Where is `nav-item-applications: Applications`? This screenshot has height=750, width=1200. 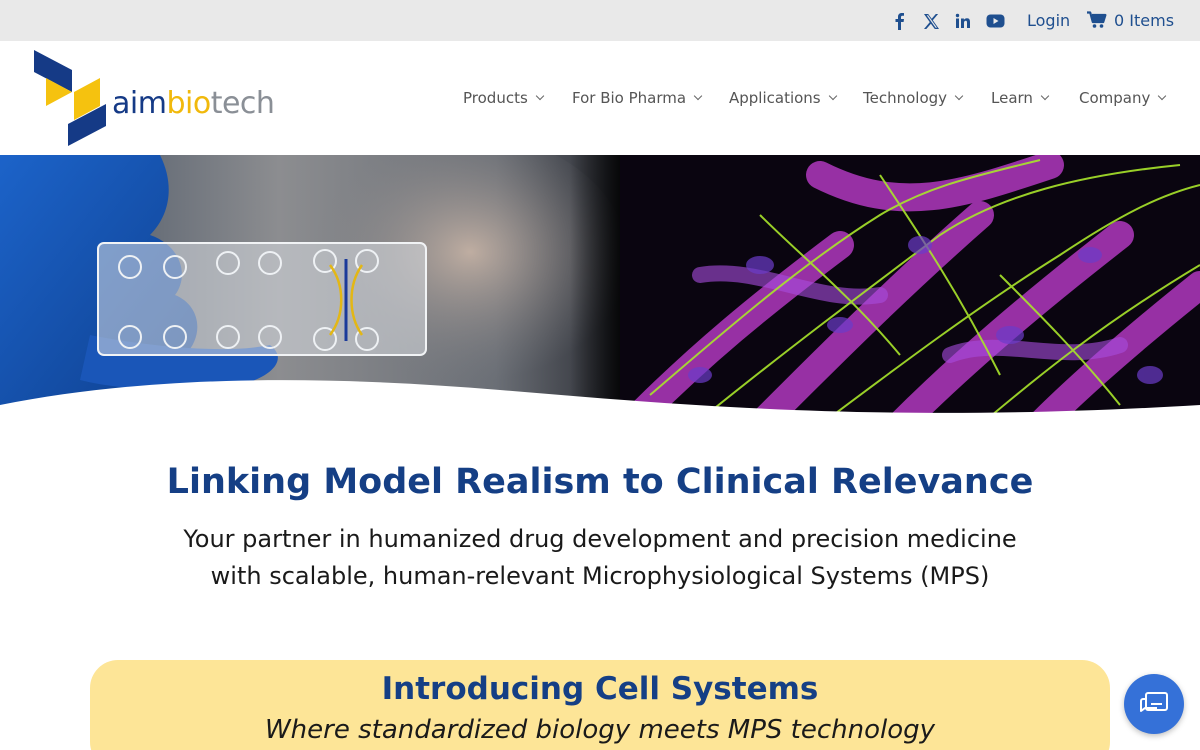 nav-item-applications: Applications is located at coordinates (783, 98).